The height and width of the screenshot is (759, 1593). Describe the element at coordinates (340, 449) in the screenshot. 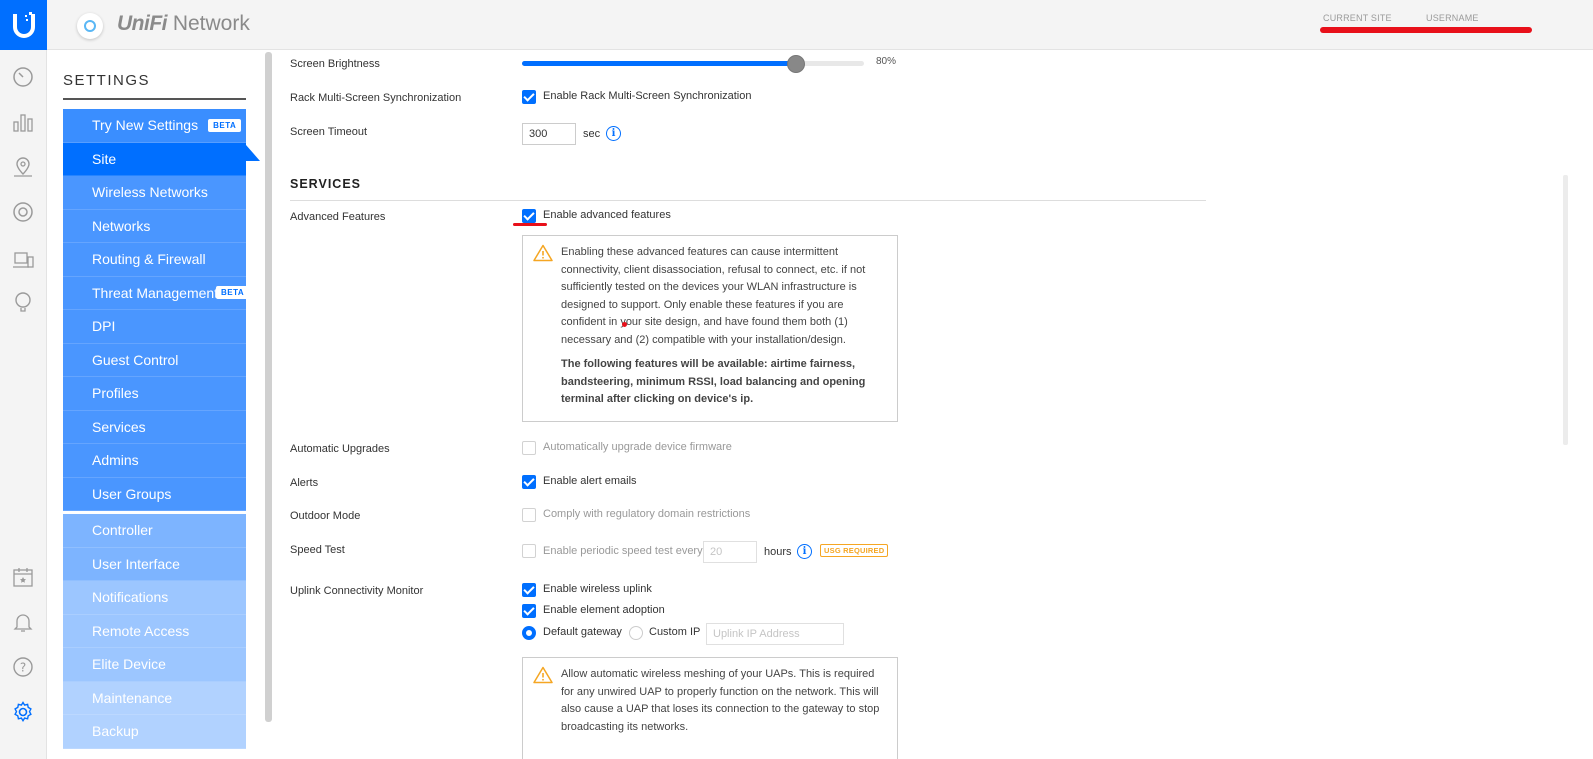

I see `automatic-upgrades-label: Automatic Upgrades` at that location.